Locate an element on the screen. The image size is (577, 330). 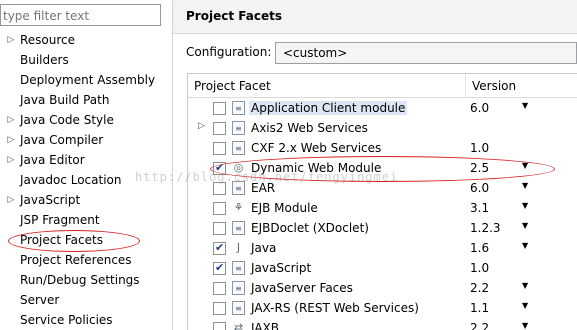
sidebar-item: Service Policies is located at coordinates (86, 320).